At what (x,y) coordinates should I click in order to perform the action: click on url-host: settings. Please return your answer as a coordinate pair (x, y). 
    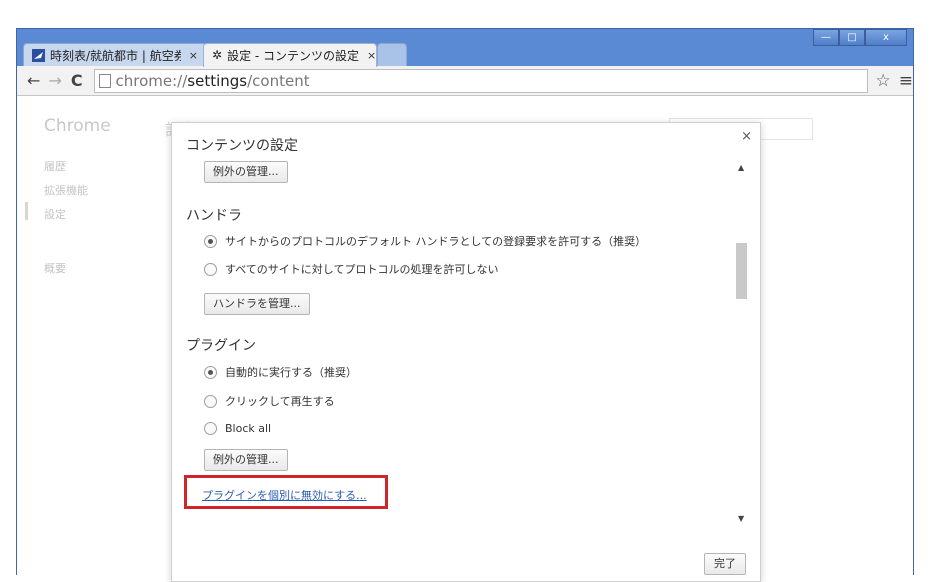
    Looking at the image, I should click on (217, 80).